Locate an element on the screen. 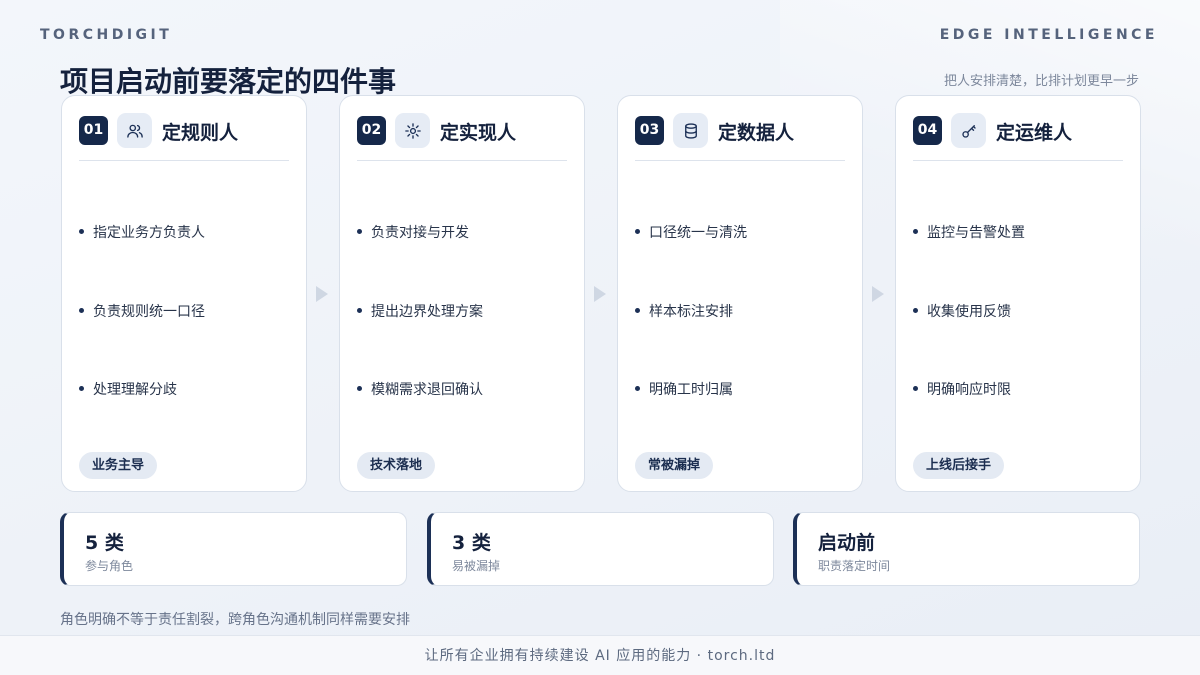  card-tag: 上线后接手 is located at coordinates (959, 465).